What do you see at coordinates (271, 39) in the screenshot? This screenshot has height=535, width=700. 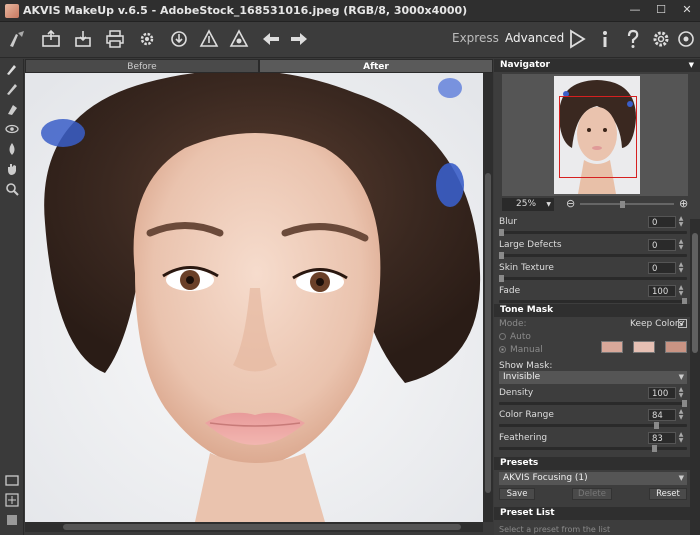 I see `undo-arrow-icon` at bounding box center [271, 39].